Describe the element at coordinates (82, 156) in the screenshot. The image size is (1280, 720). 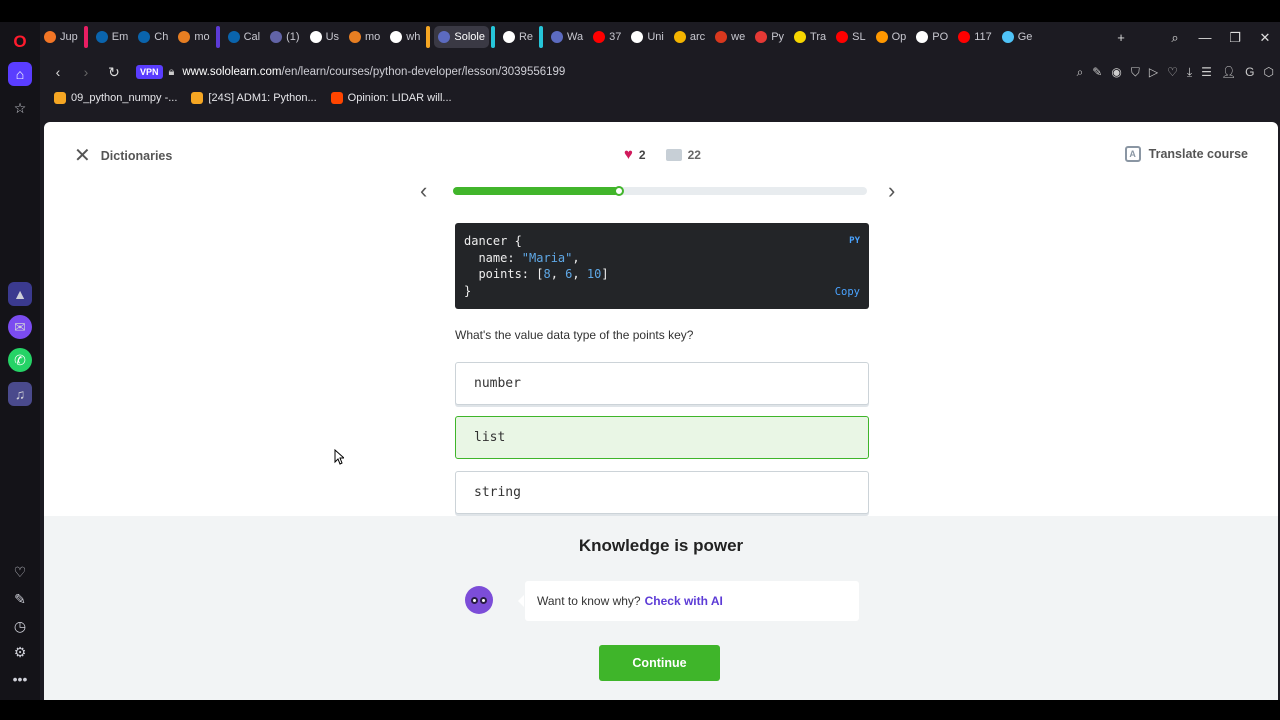
I see `close-icon: ✕` at that location.